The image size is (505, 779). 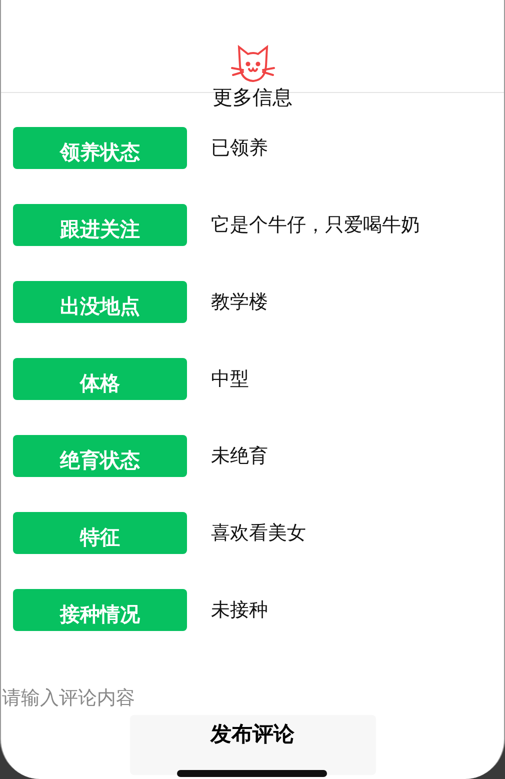 I want to click on field-value: 喜欢看美女, so click(x=258, y=533).